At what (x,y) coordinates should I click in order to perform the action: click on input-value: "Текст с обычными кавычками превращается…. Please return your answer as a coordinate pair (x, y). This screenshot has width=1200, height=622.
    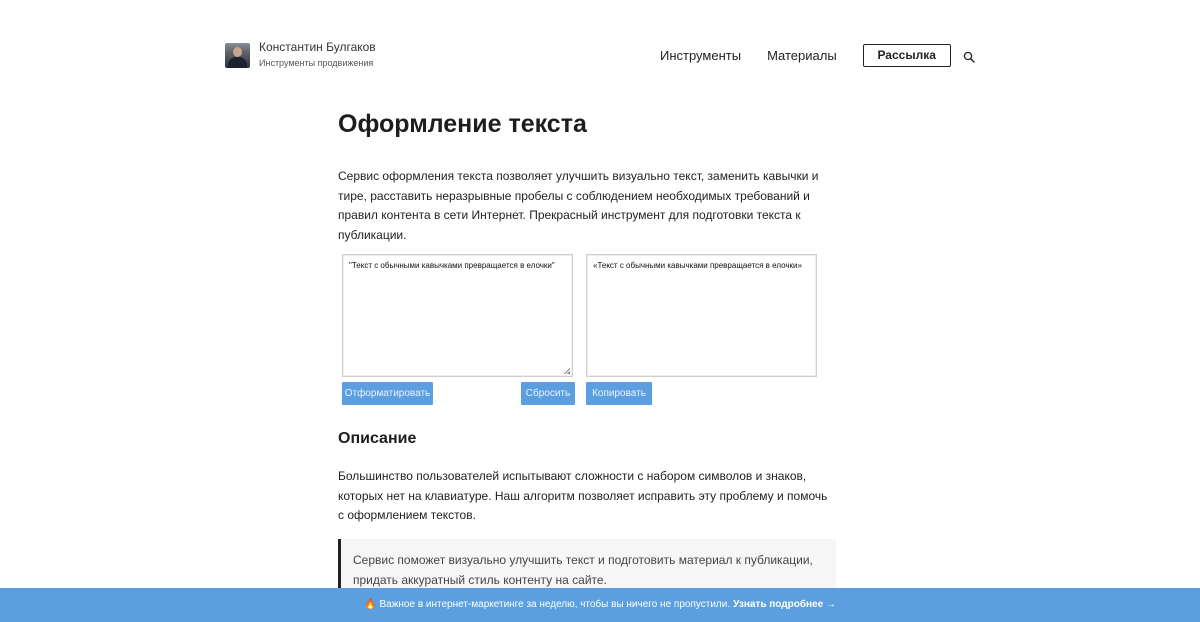
    Looking at the image, I should click on (452, 265).